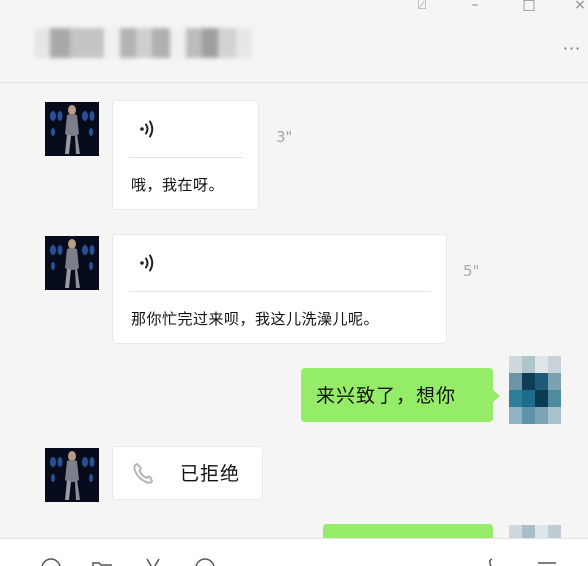 The width and height of the screenshot is (588, 566). What do you see at coordinates (143, 473) in the screenshot?
I see `phone-icon` at bounding box center [143, 473].